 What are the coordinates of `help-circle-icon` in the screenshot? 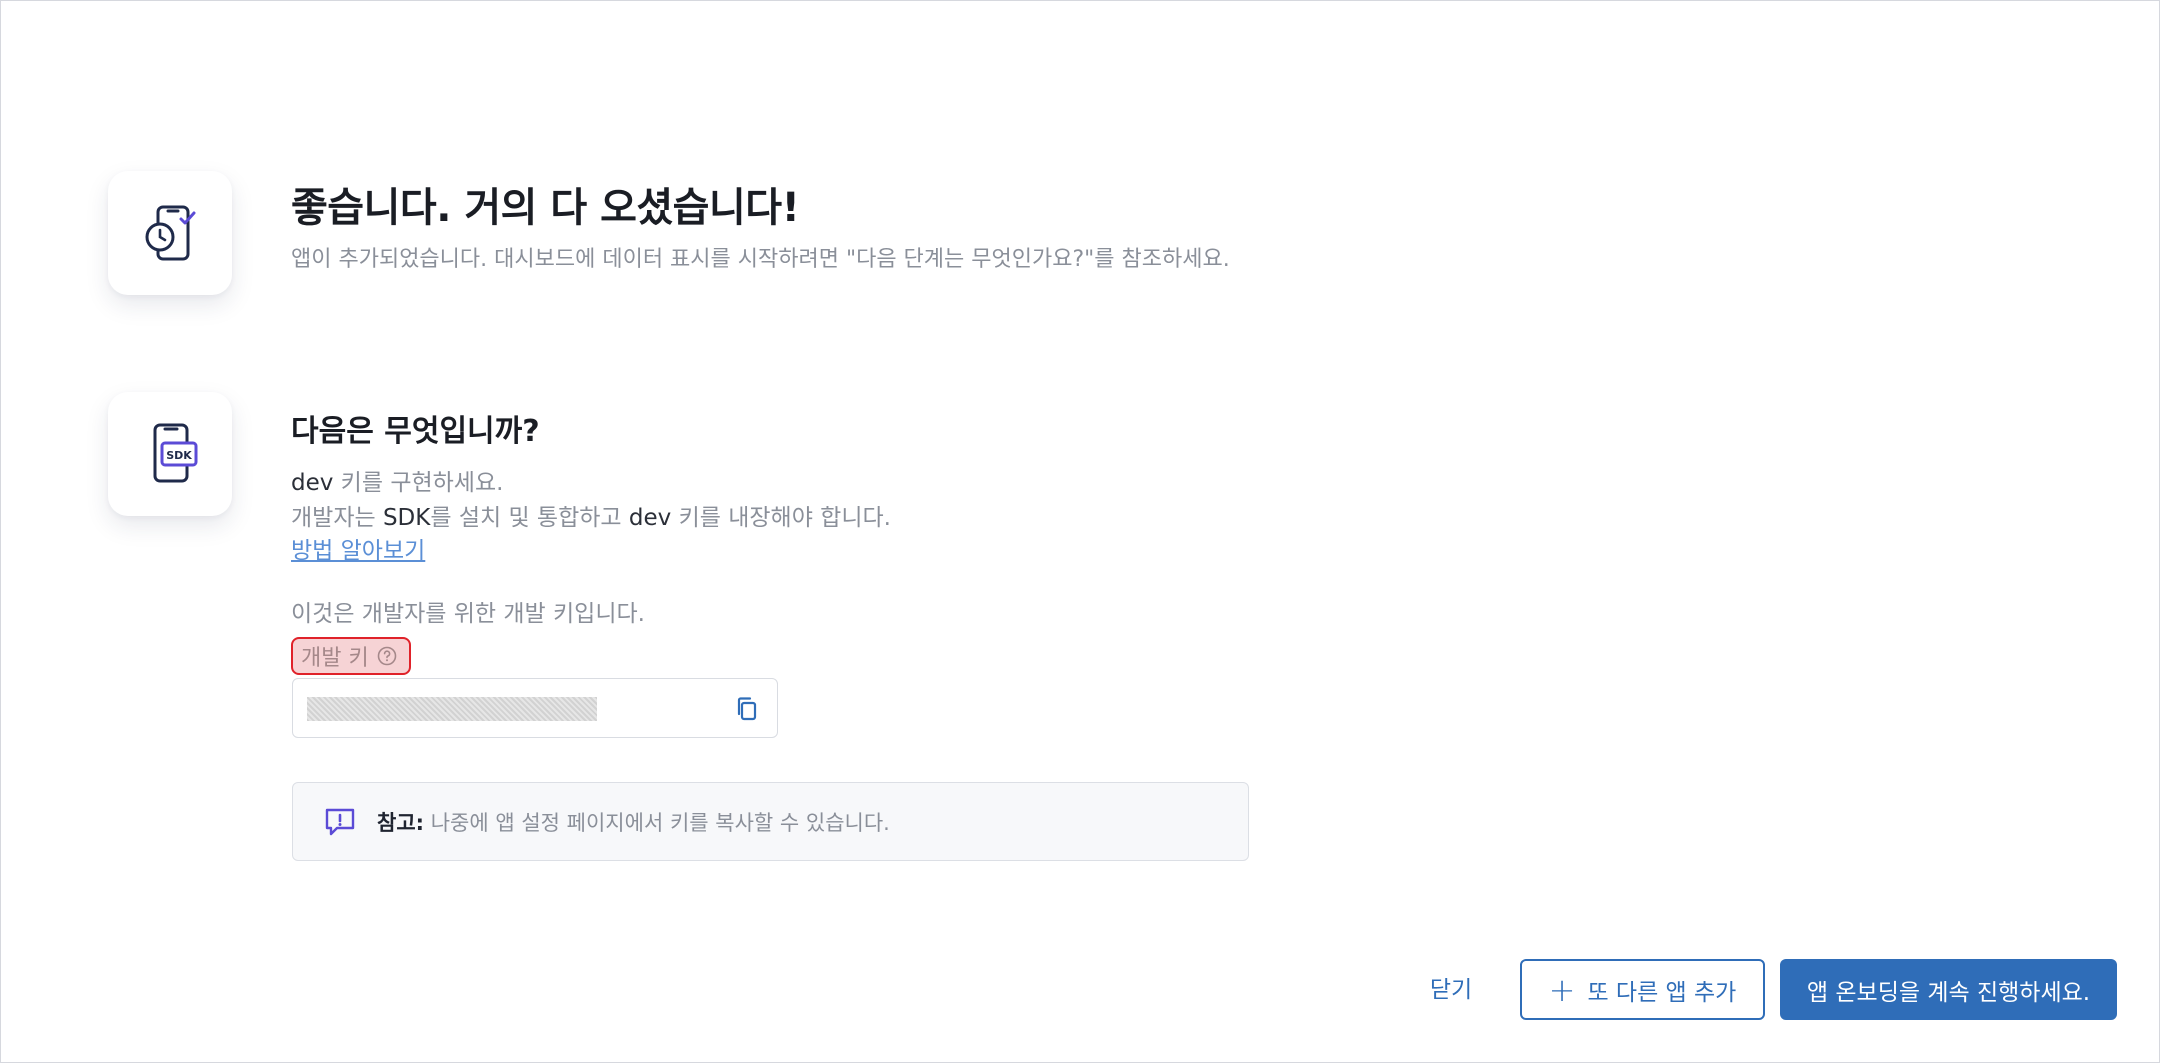 It's located at (387, 656).